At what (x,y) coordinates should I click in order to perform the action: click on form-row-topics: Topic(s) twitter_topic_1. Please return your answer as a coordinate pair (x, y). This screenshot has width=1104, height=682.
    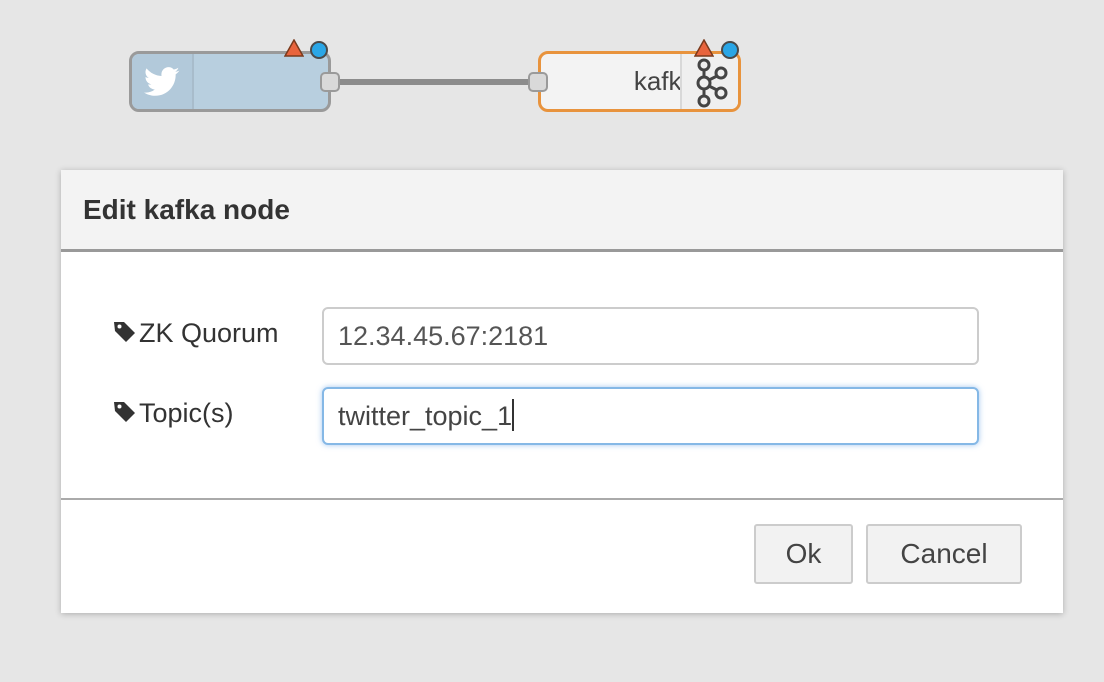
    Looking at the image, I should click on (562, 416).